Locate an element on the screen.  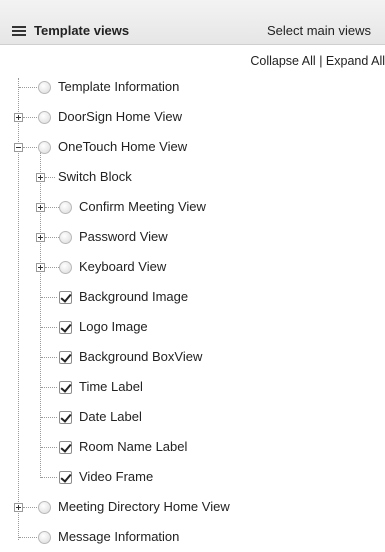
tree-item-label: DoorSign Home View is located at coordinates (120, 116).